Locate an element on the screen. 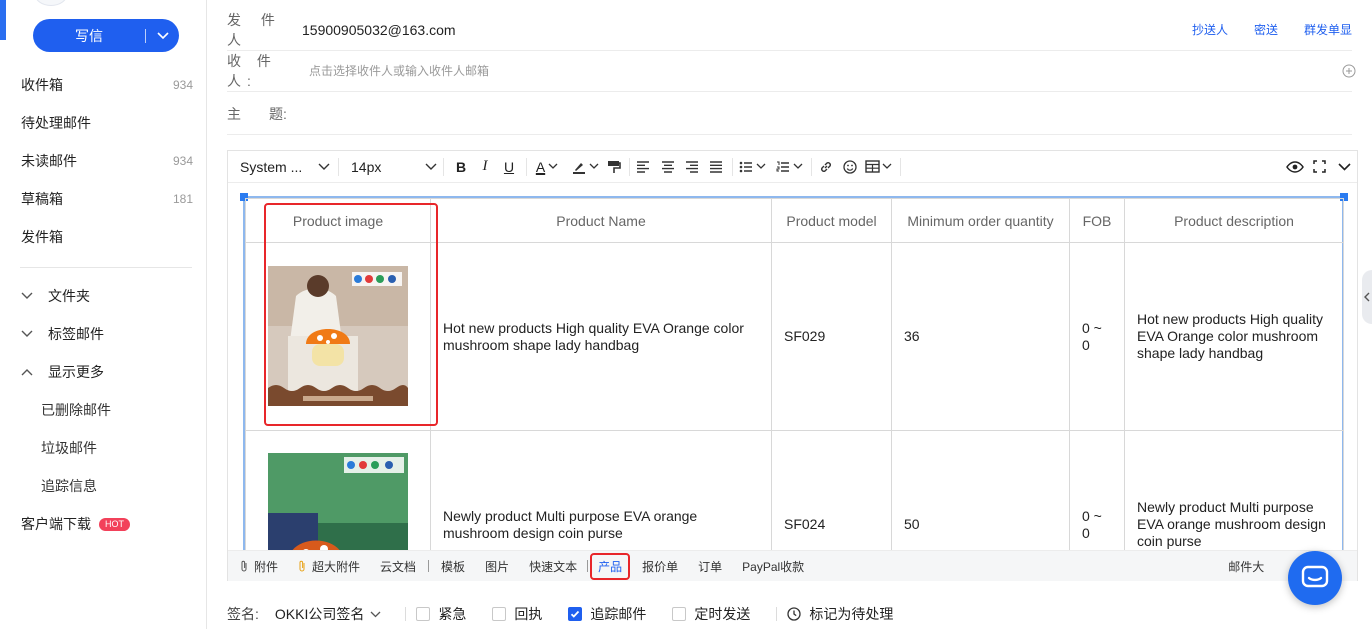 The image size is (1372, 629). sidebar-item-label: 草稿箱 is located at coordinates (42, 199).